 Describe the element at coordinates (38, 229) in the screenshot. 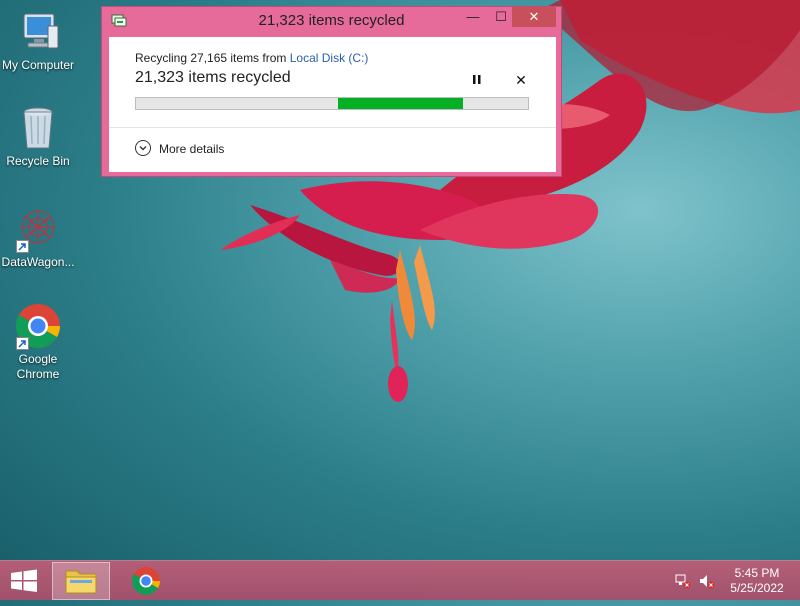

I see `datawagon-icon` at that location.